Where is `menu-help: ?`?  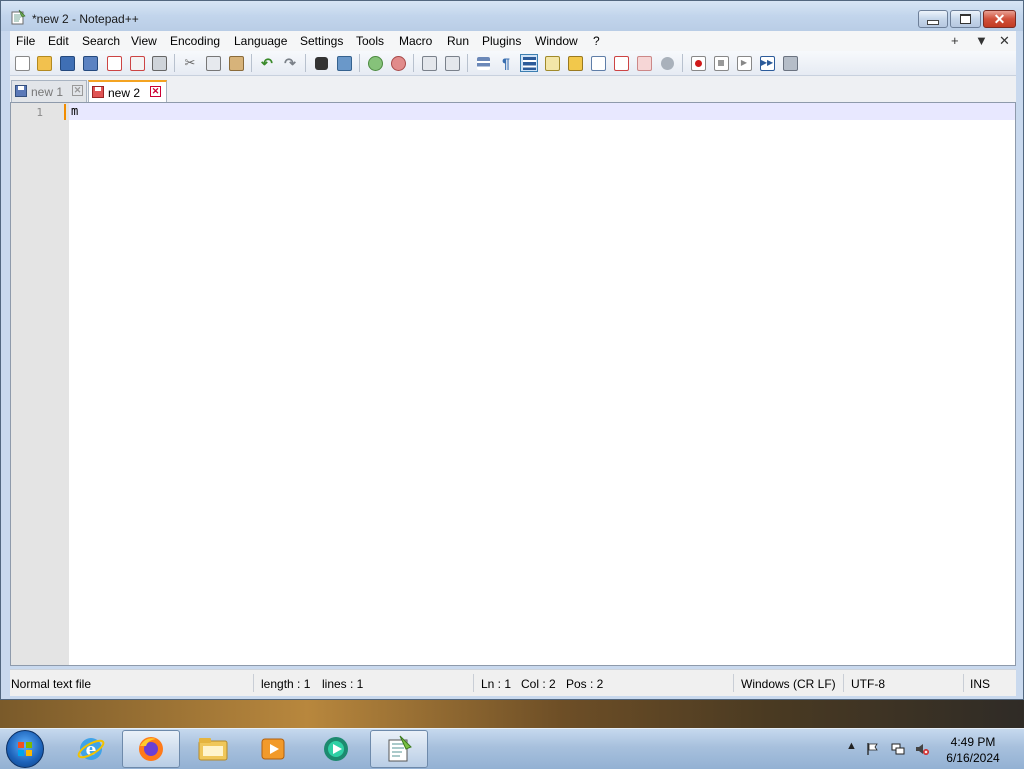 menu-help: ? is located at coordinates (596, 41).